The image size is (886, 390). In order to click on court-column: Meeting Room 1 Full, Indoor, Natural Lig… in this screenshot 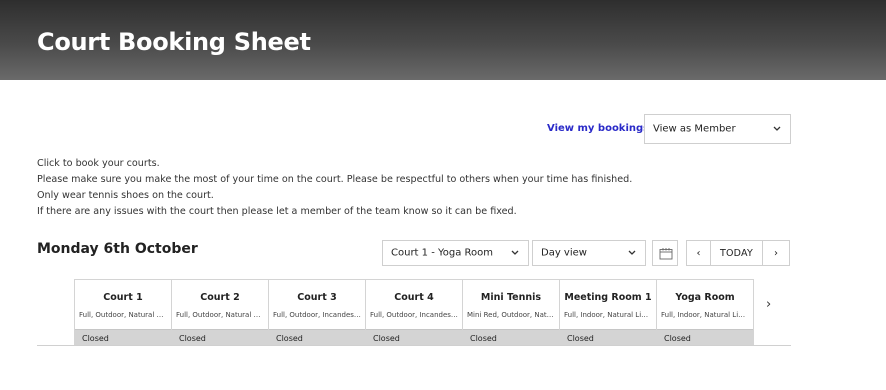, I will do `click(608, 312)`.